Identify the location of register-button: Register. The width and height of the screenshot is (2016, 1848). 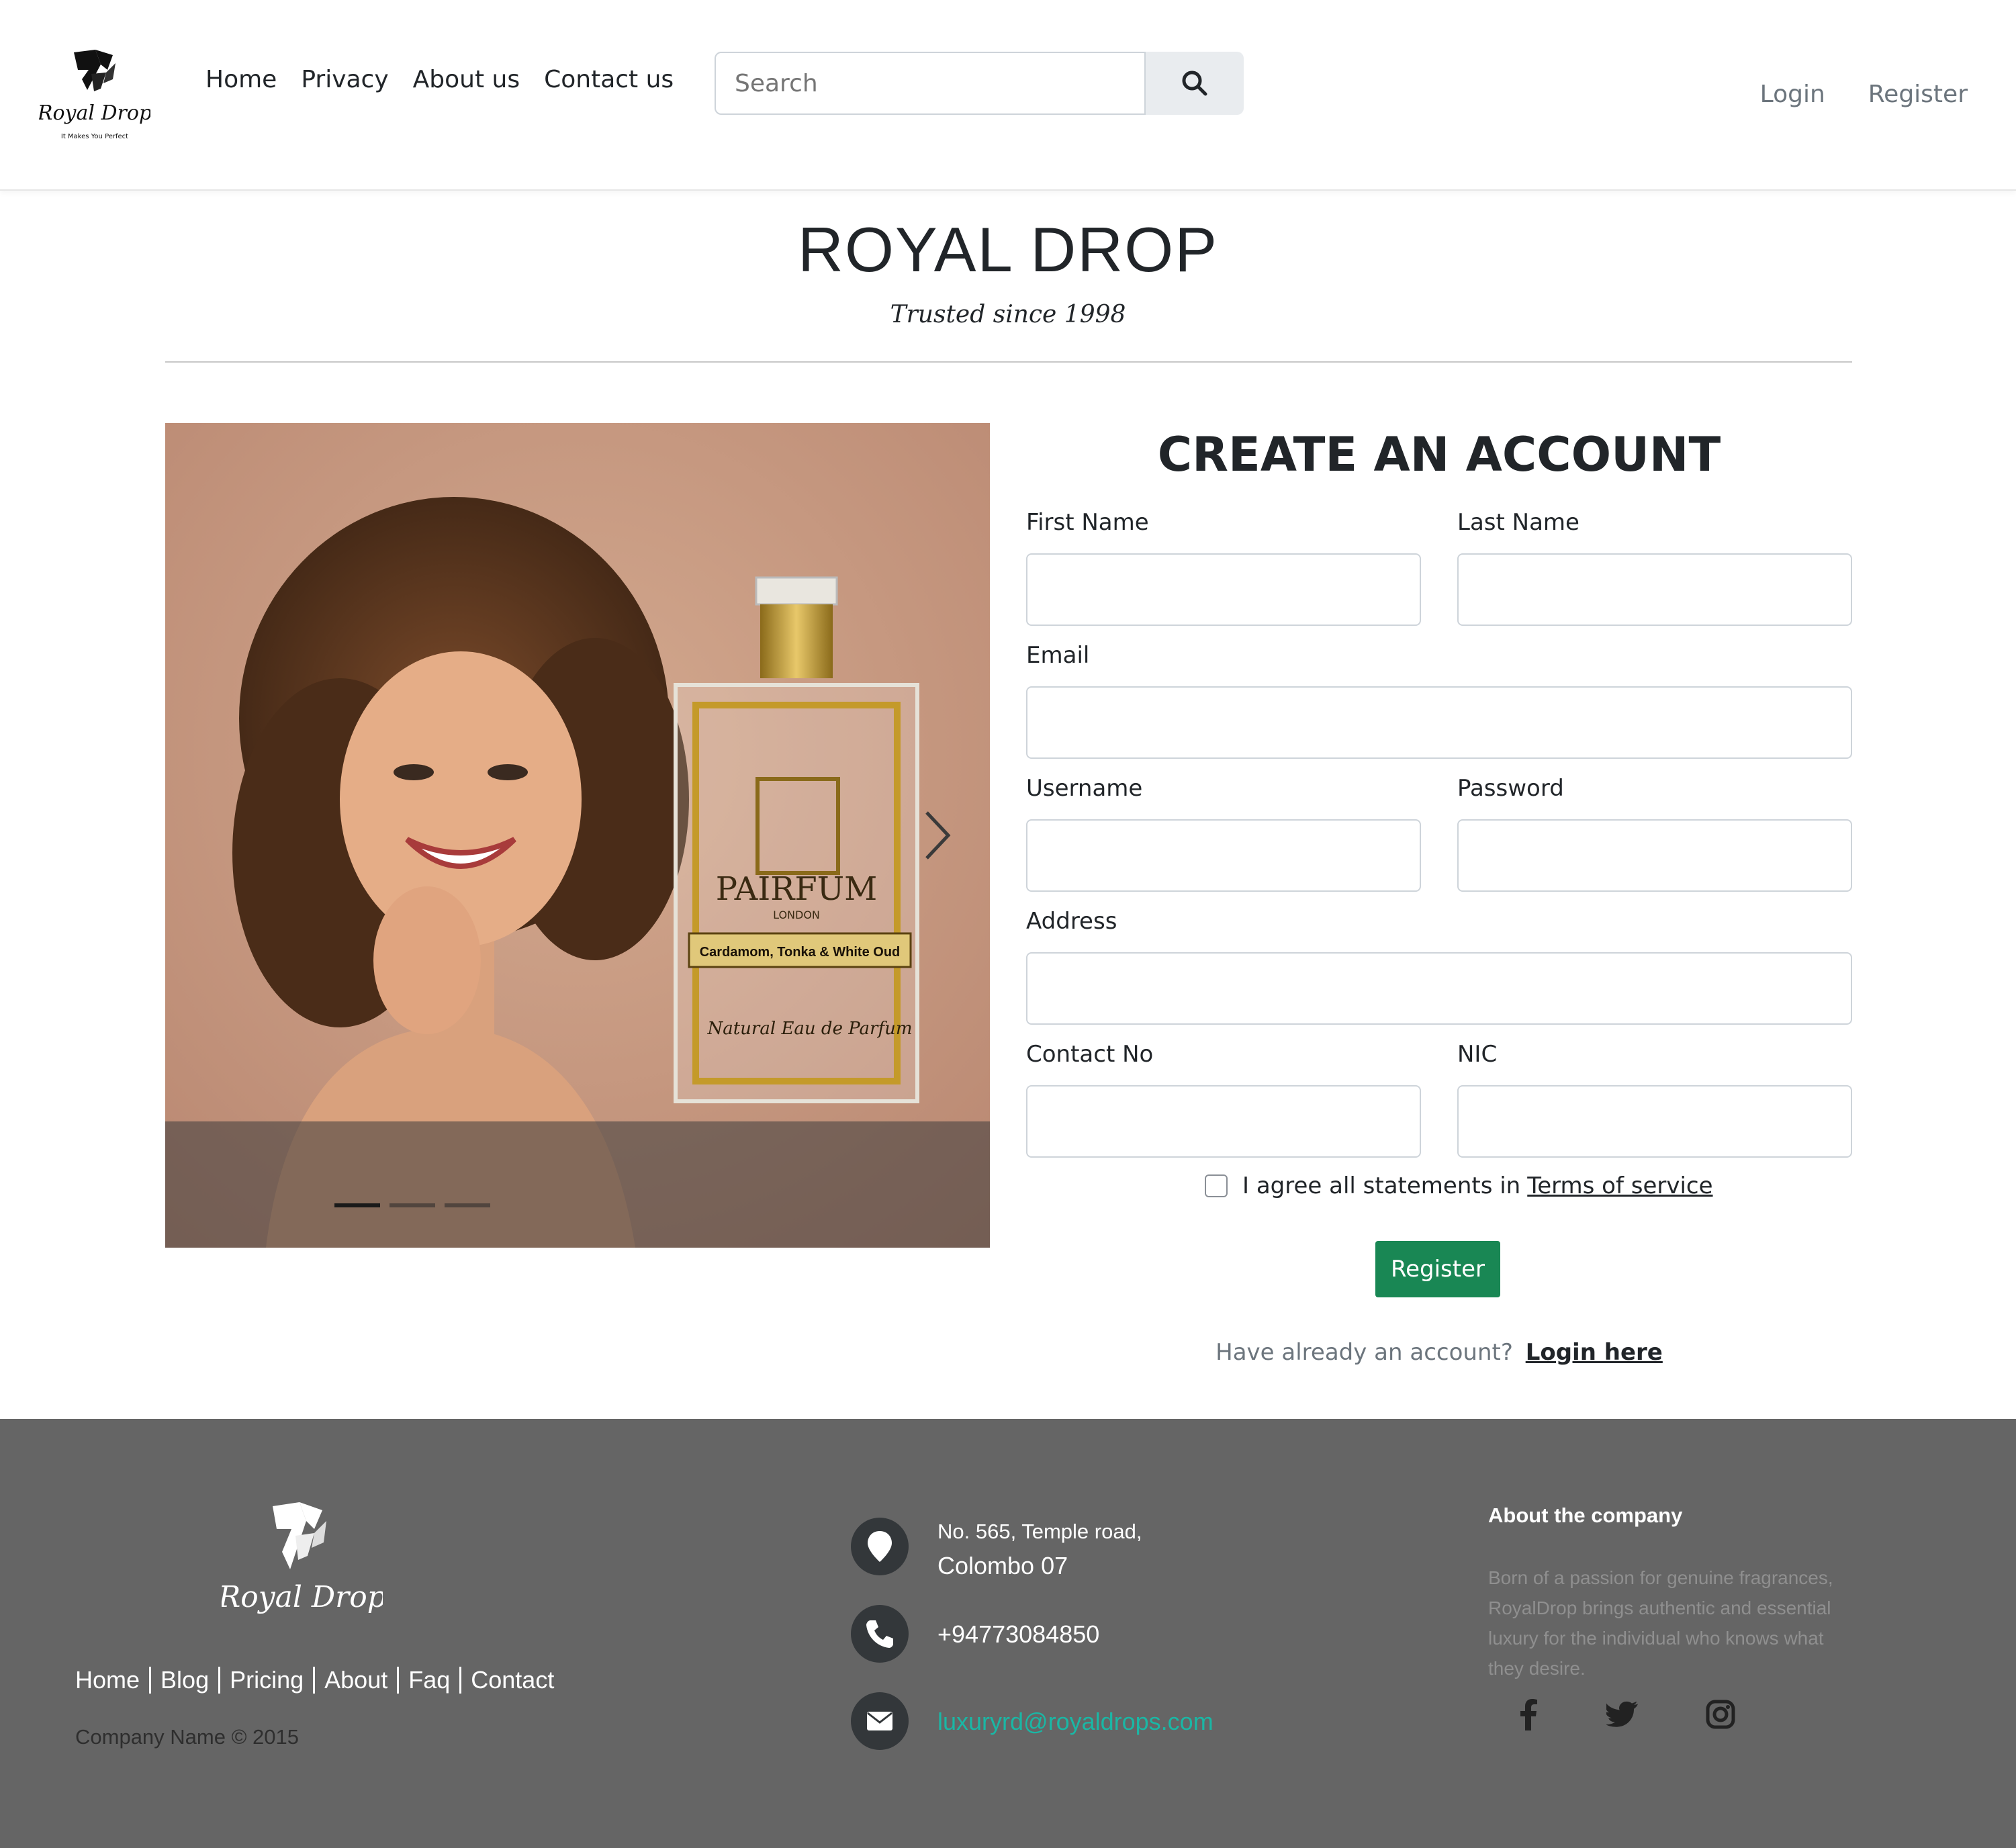
(1437, 1269).